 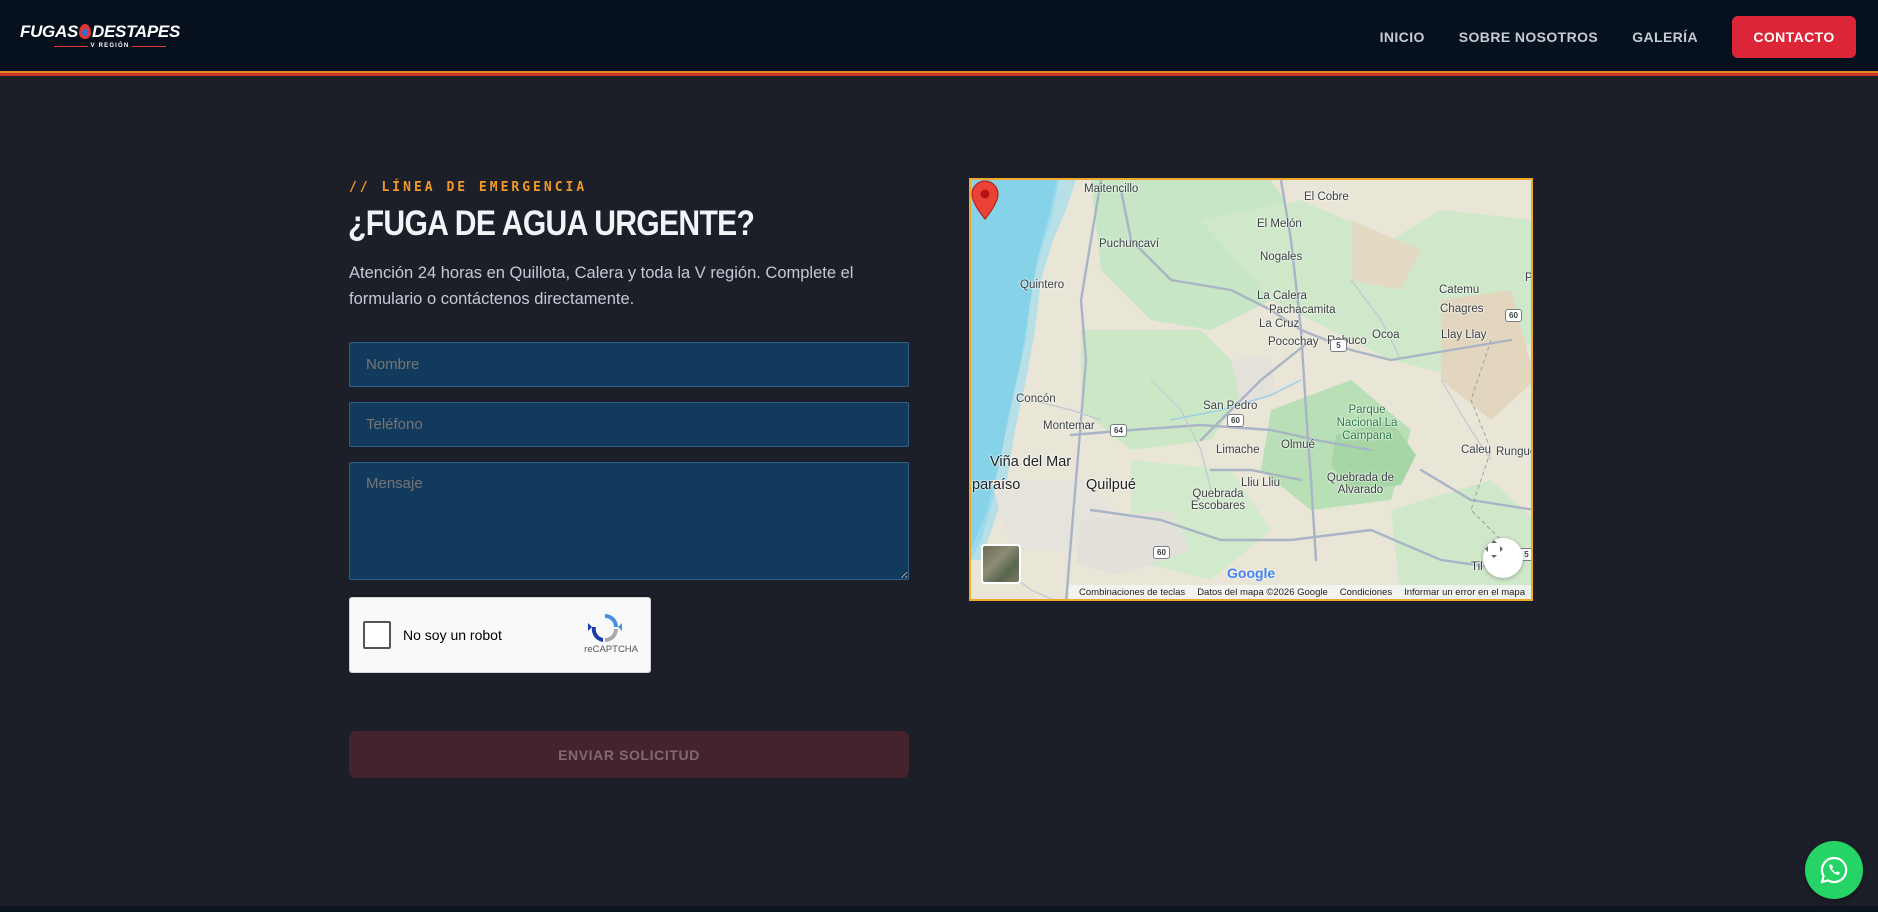 I want to click on route-64-shield: 64, so click(x=1118, y=430).